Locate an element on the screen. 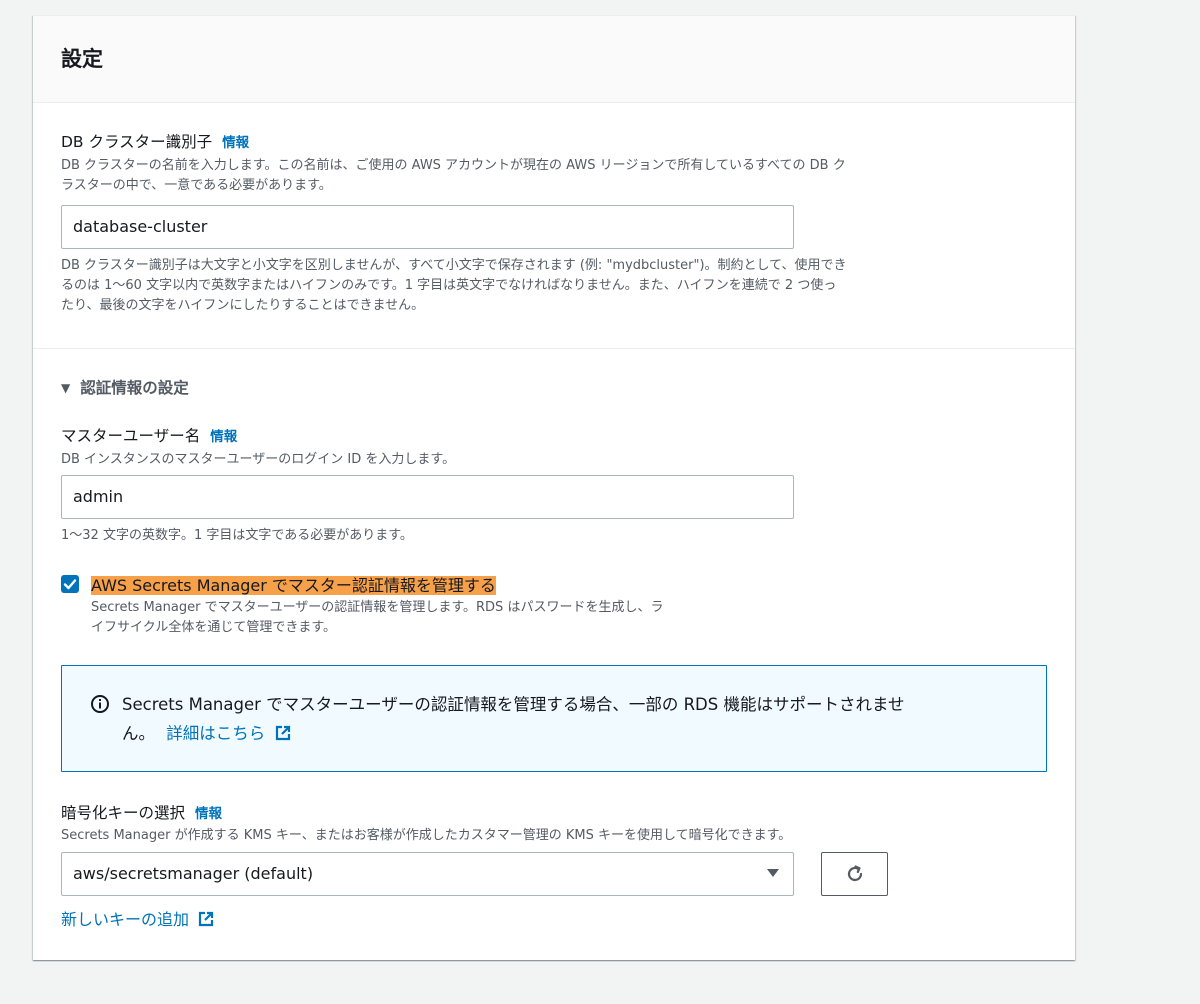 The image size is (1200, 1004). secrets-manager-label-text: AWS Secrets Manager でマスター認証情報を管理する is located at coordinates (293, 585).